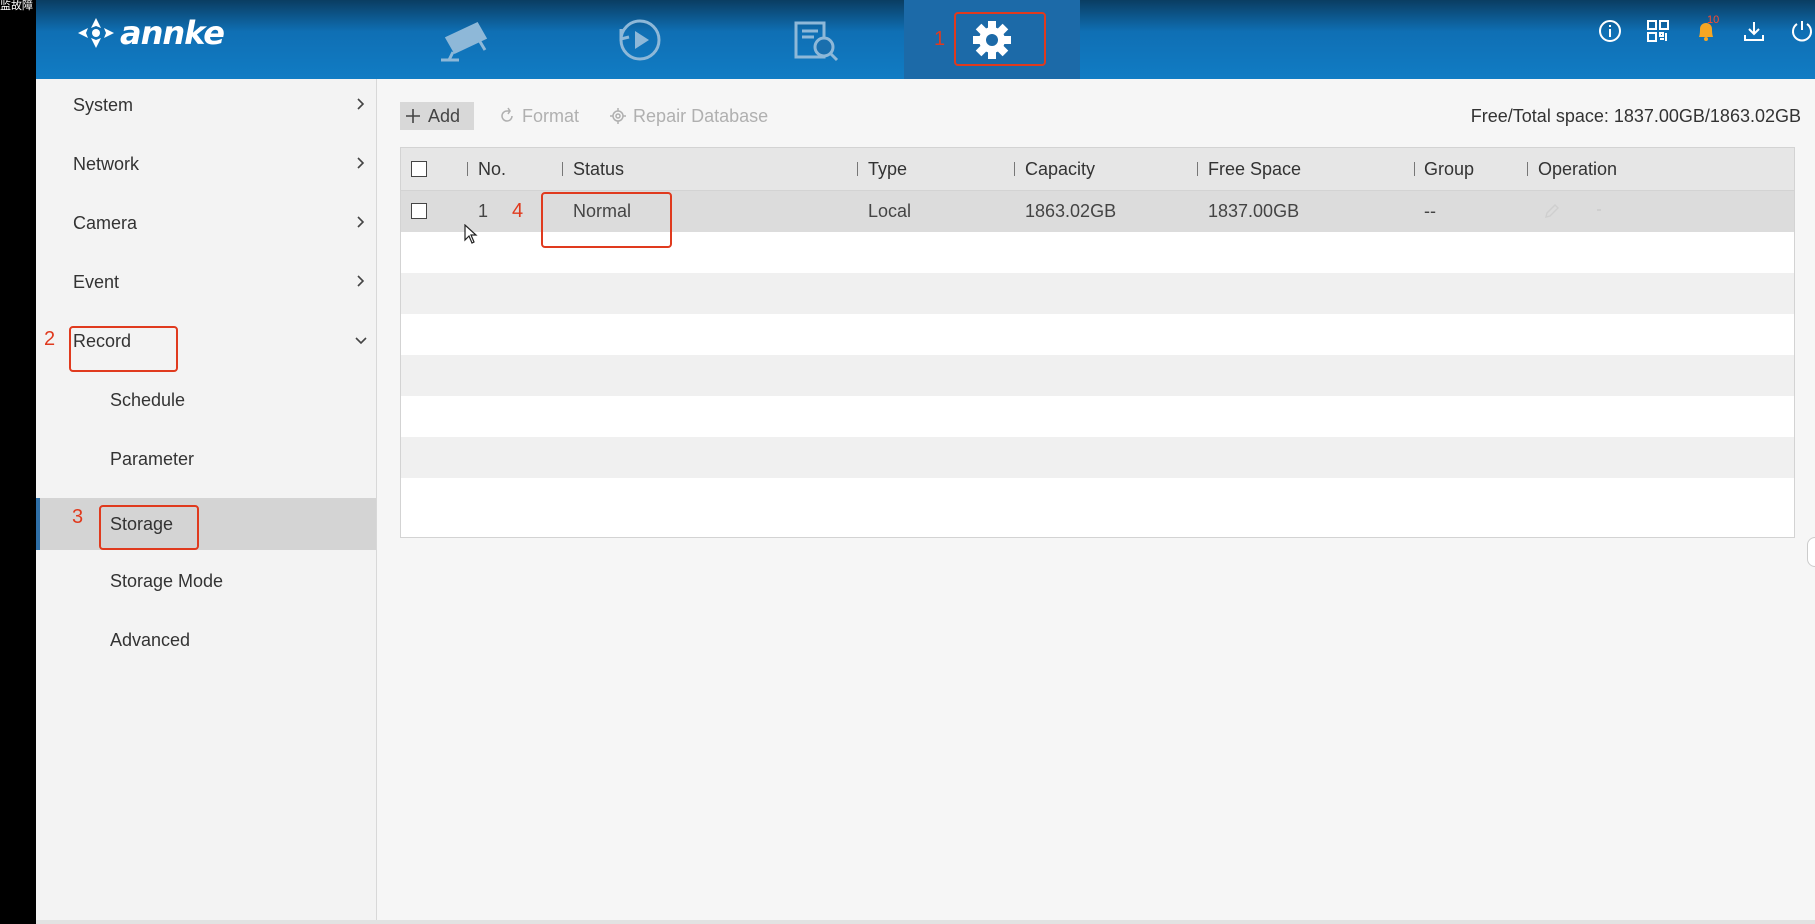 The height and width of the screenshot is (924, 1815). Describe the element at coordinates (172, 33) in the screenshot. I see `logo-text: annke` at that location.